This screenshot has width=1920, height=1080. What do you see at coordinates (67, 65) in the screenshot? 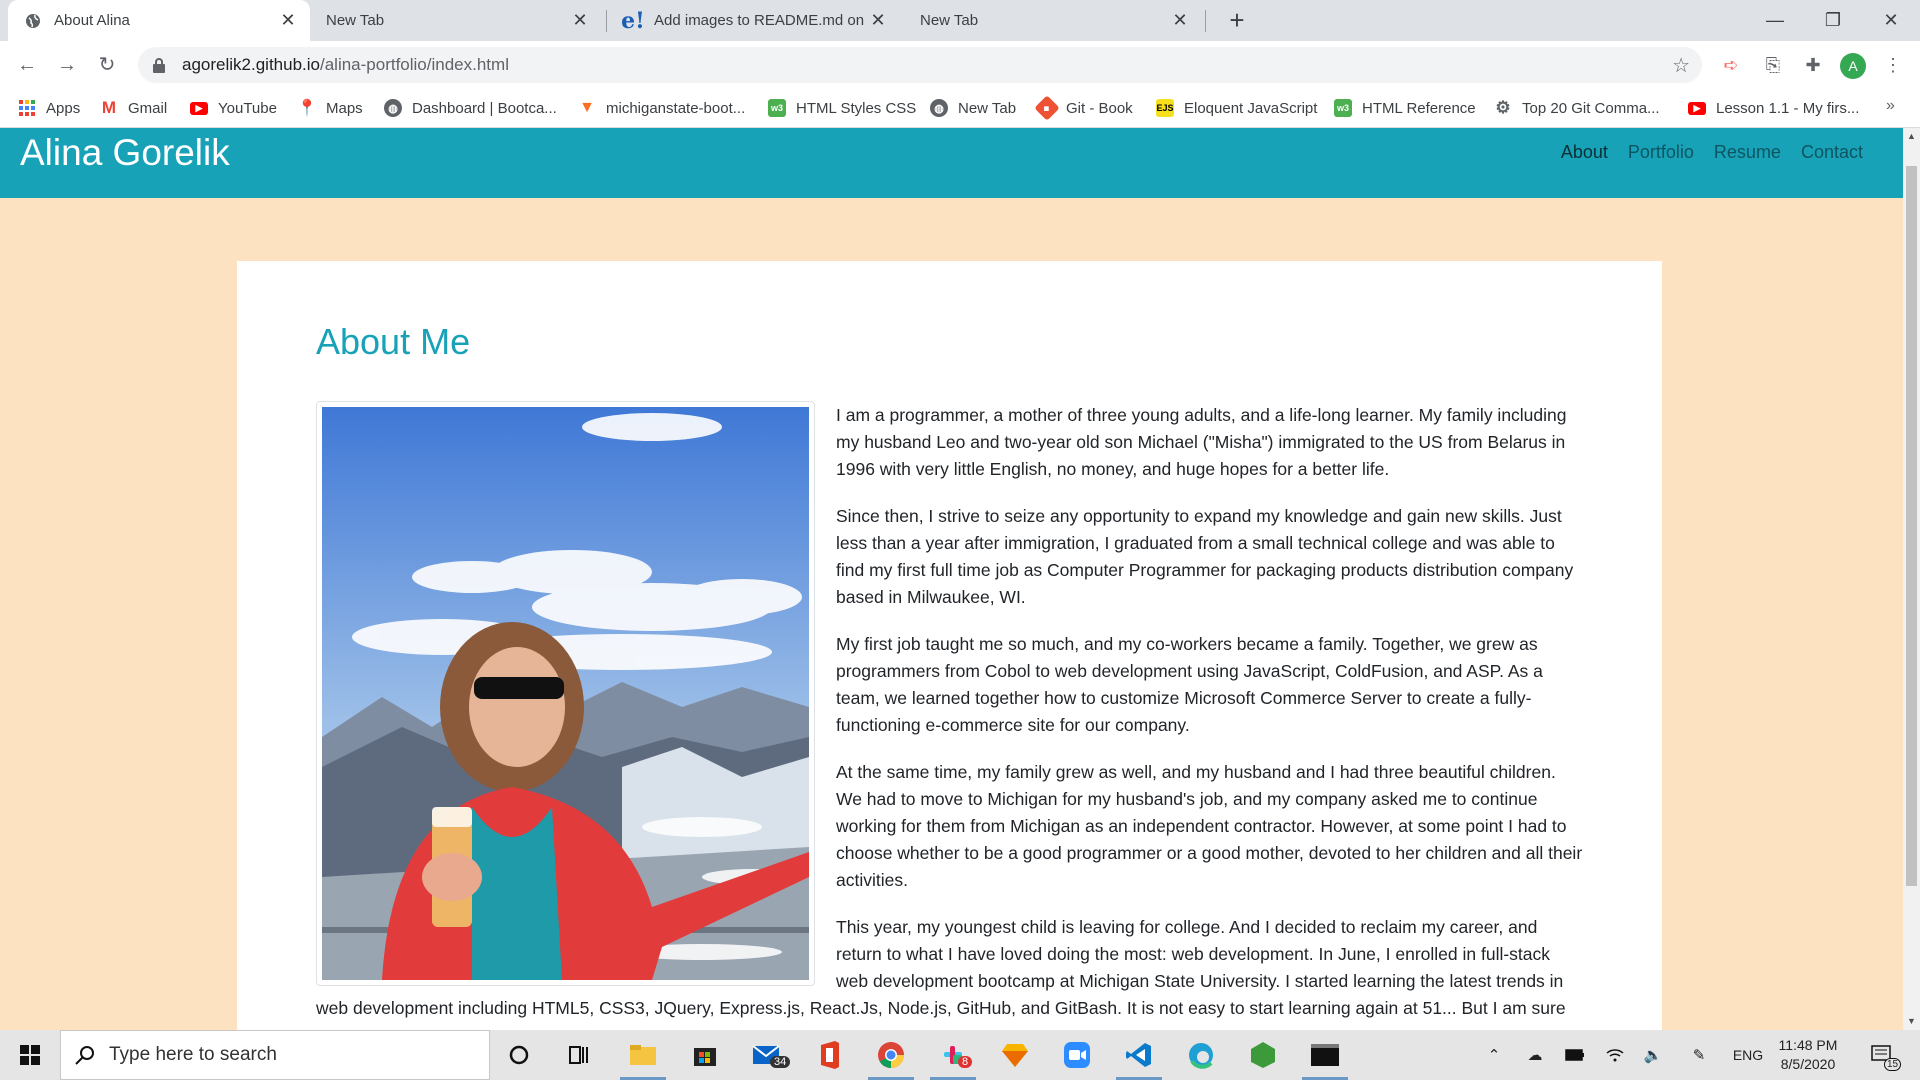
I see `forward-arrow-icon: →` at bounding box center [67, 65].